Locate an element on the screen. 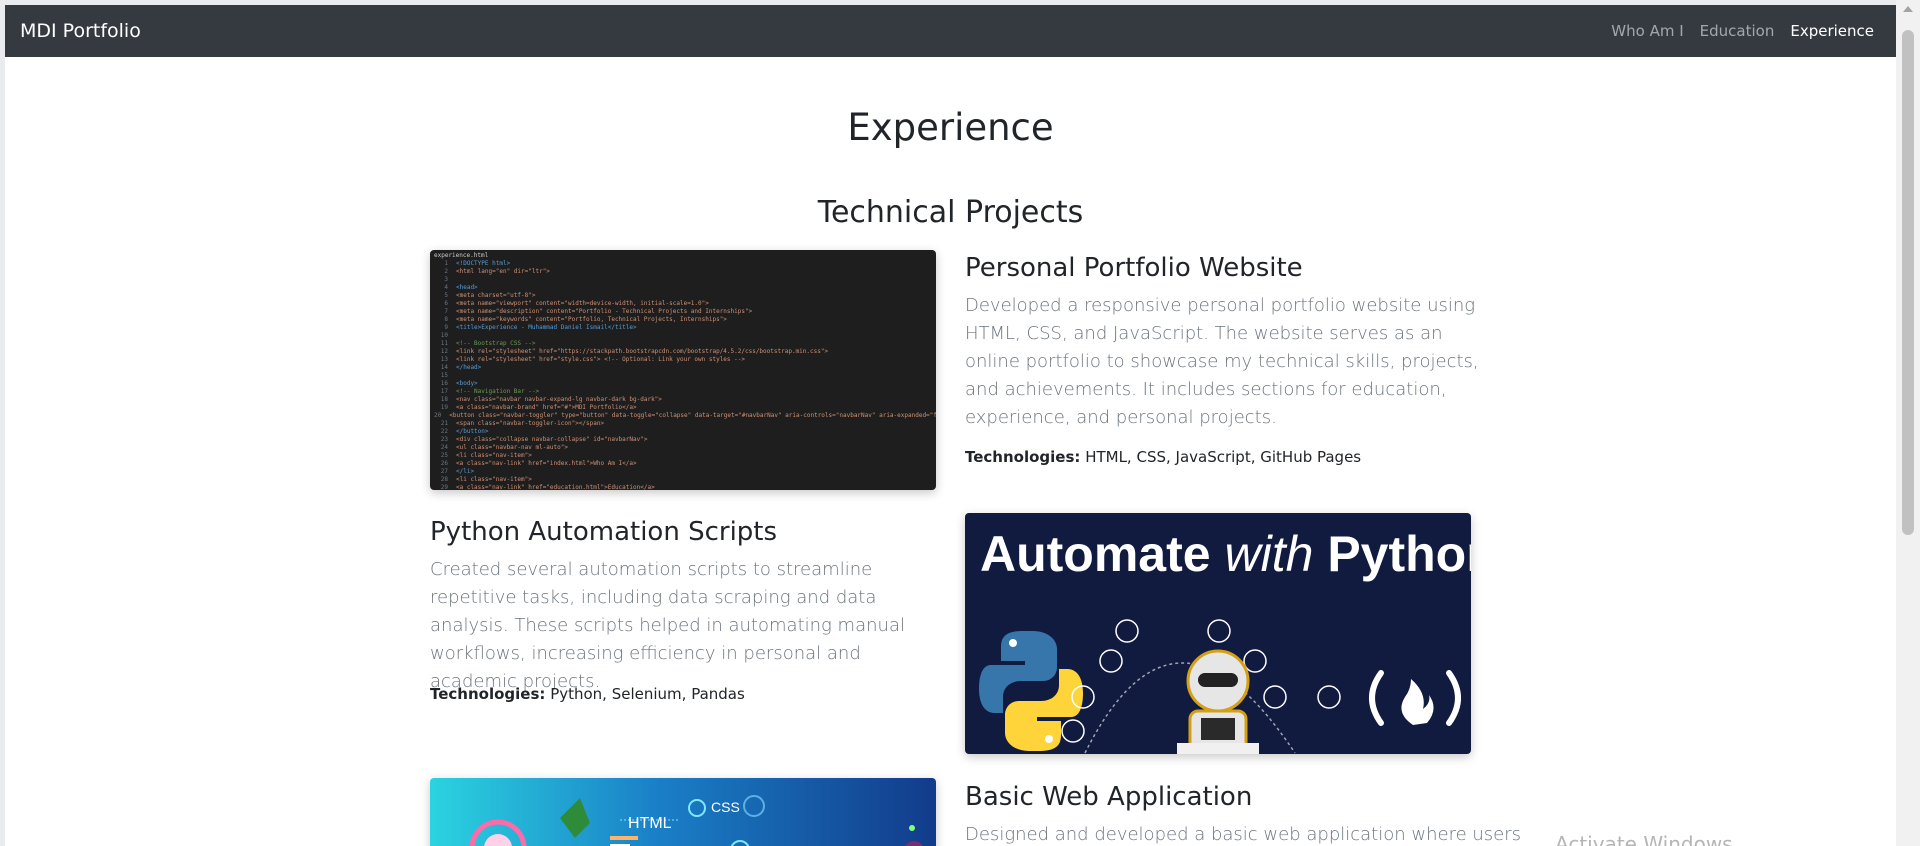  nav-link-experience: Experience is located at coordinates (1832, 31).